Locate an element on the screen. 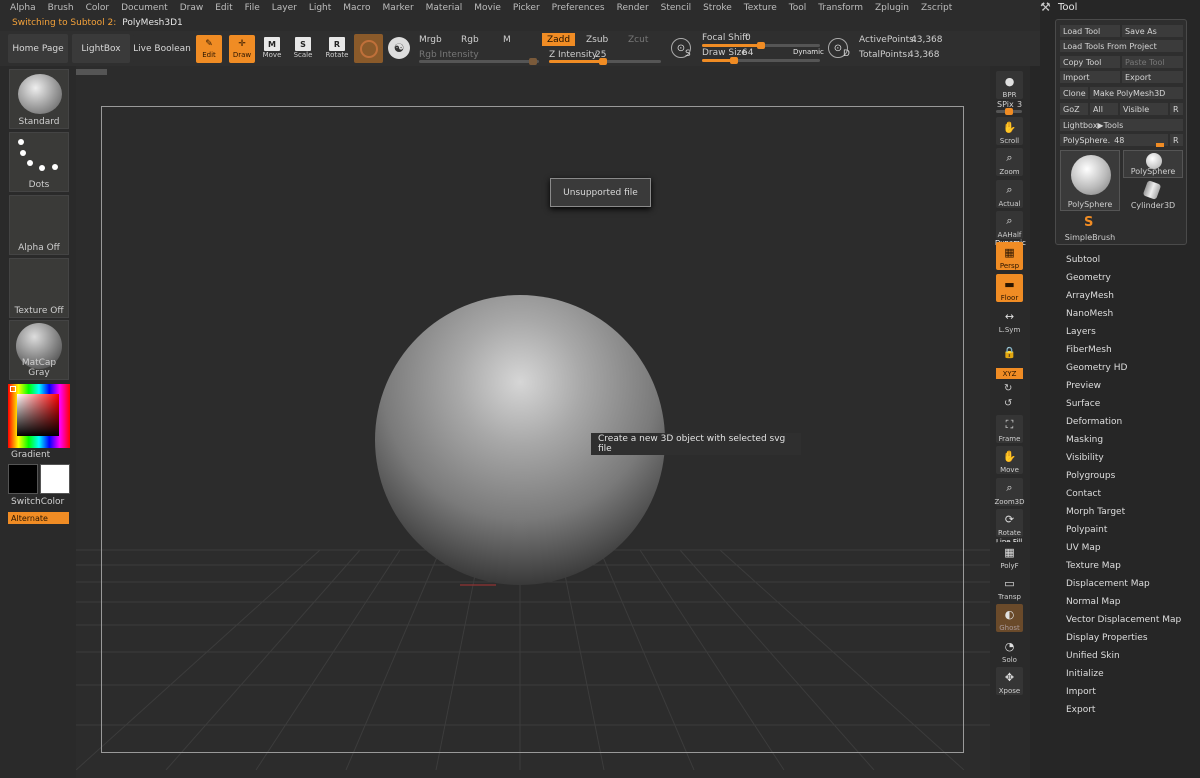 This screenshot has width=1200, height=778. tool-thumb-simplebrush: S SimpleBrush is located at coordinates (1090, 228).